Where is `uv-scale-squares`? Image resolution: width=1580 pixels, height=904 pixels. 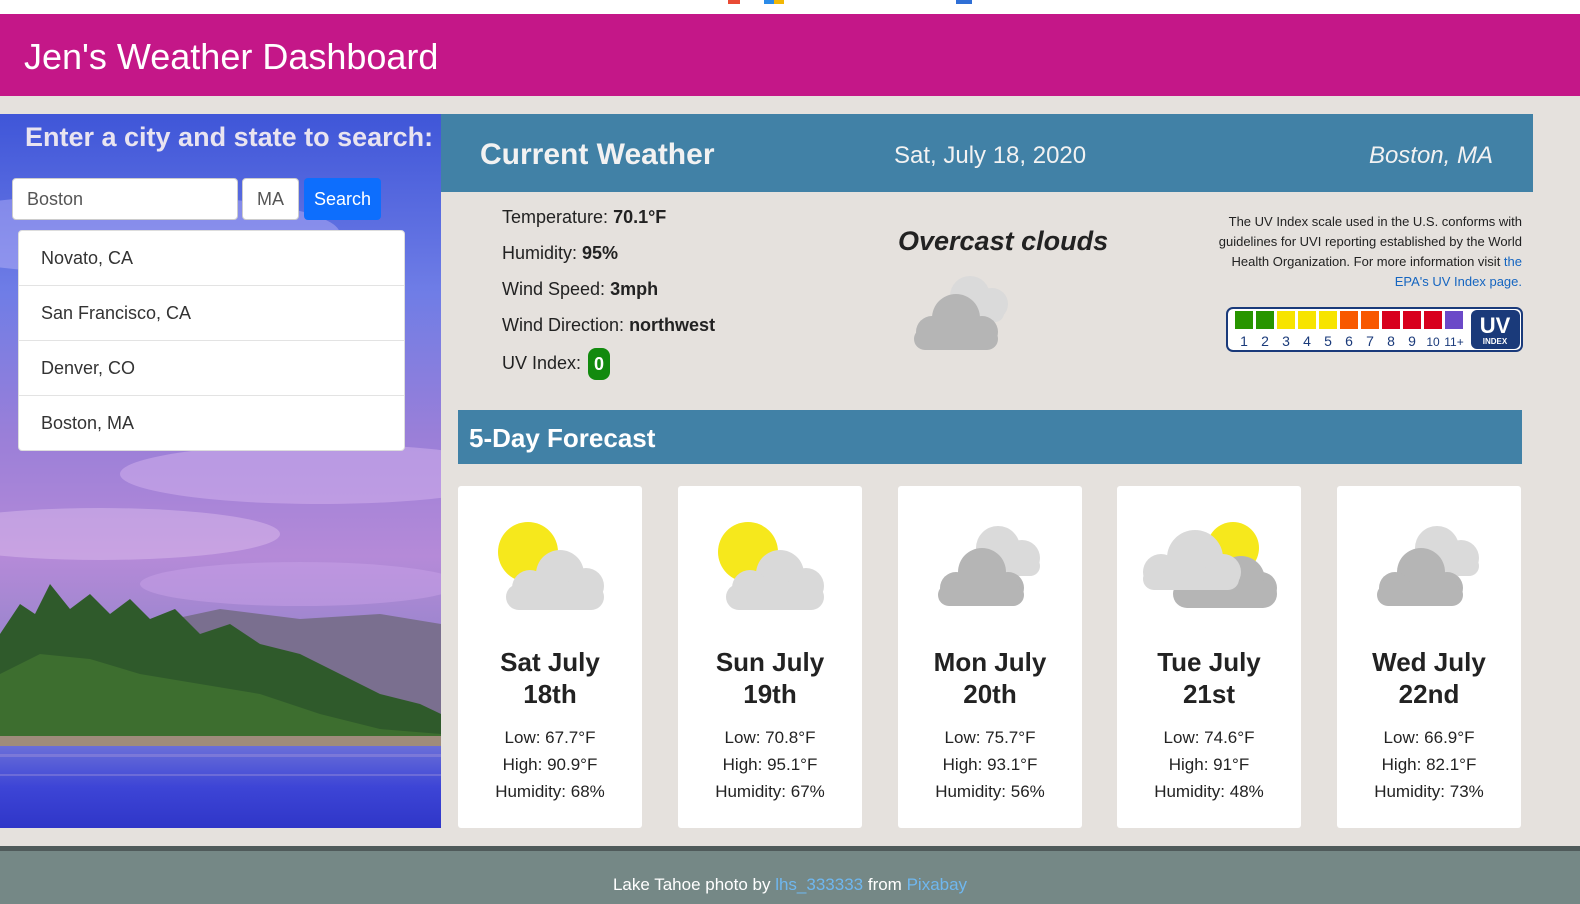
uv-scale-squares is located at coordinates (1349, 320).